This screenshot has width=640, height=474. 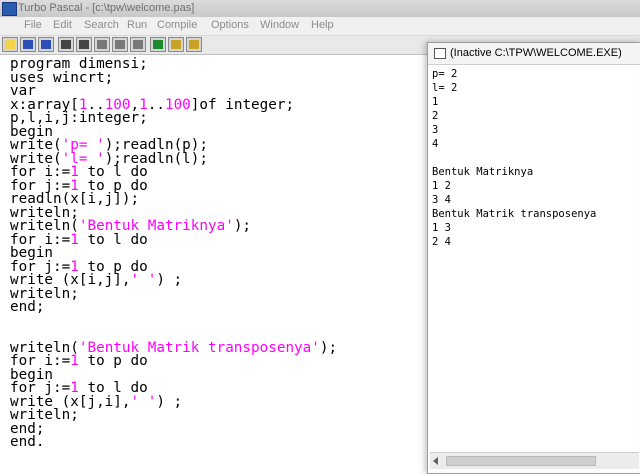 What do you see at coordinates (137, 25) in the screenshot?
I see `menu-run: Run` at bounding box center [137, 25].